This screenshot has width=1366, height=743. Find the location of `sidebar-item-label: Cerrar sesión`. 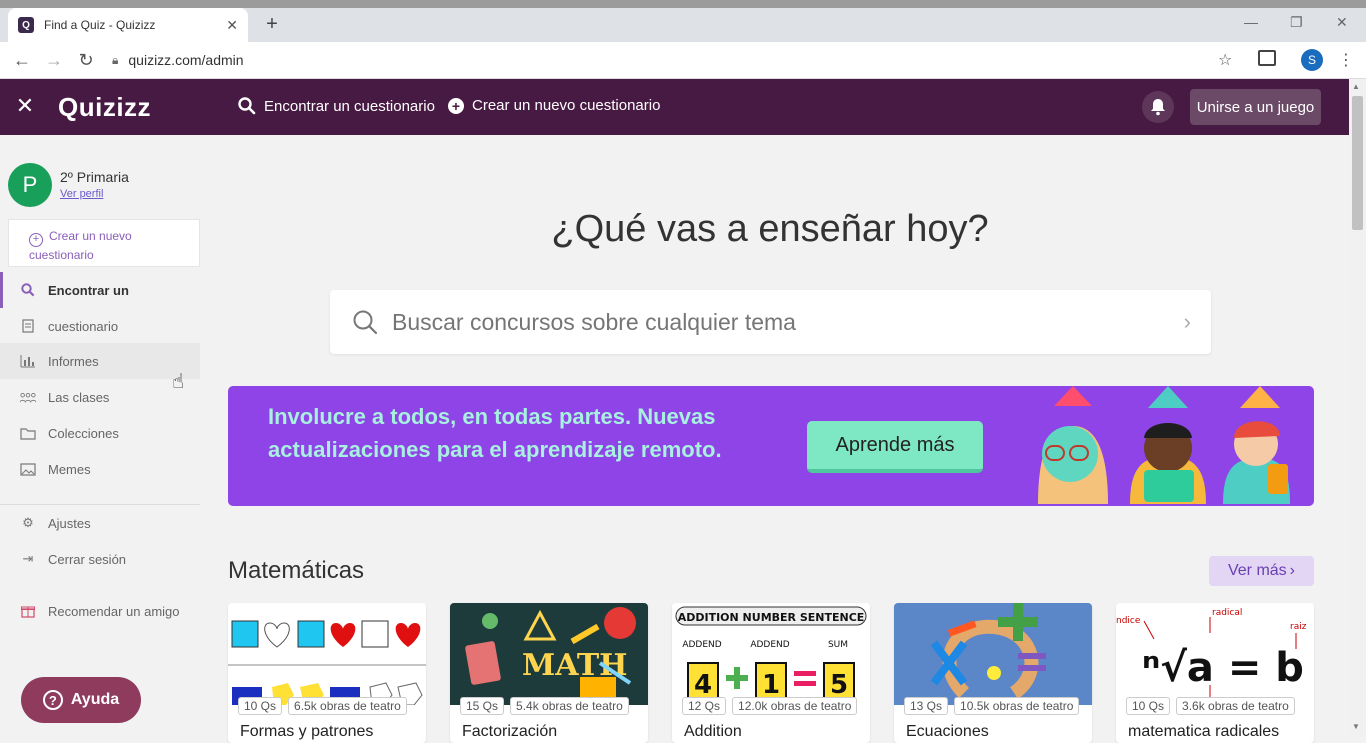

sidebar-item-label: Cerrar sesión is located at coordinates (87, 559).